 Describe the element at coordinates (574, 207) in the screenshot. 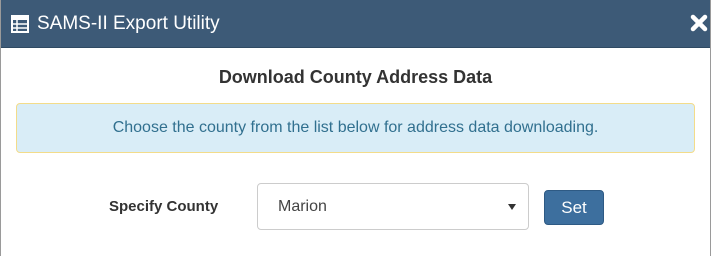

I see `set-button: Set` at that location.